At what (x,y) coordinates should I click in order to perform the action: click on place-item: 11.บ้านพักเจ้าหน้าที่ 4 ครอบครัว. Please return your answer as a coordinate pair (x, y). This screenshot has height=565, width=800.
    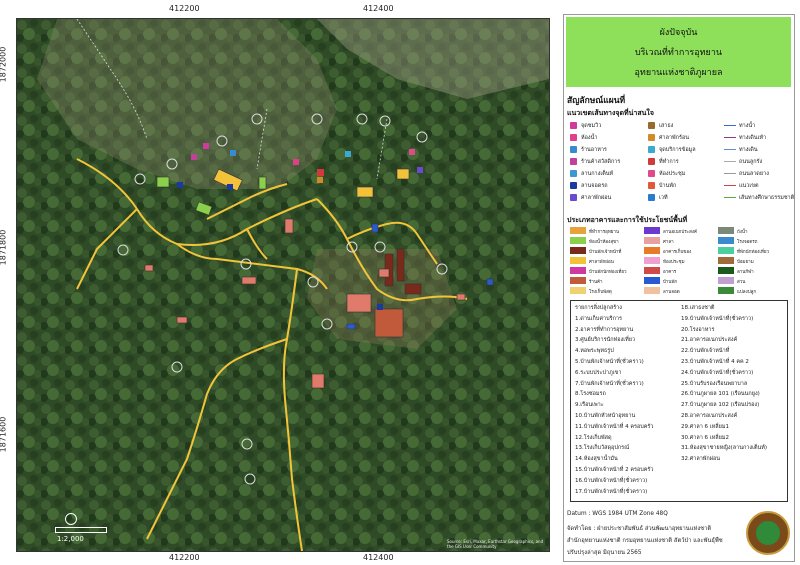
    Looking at the image, I should click on (614, 426).